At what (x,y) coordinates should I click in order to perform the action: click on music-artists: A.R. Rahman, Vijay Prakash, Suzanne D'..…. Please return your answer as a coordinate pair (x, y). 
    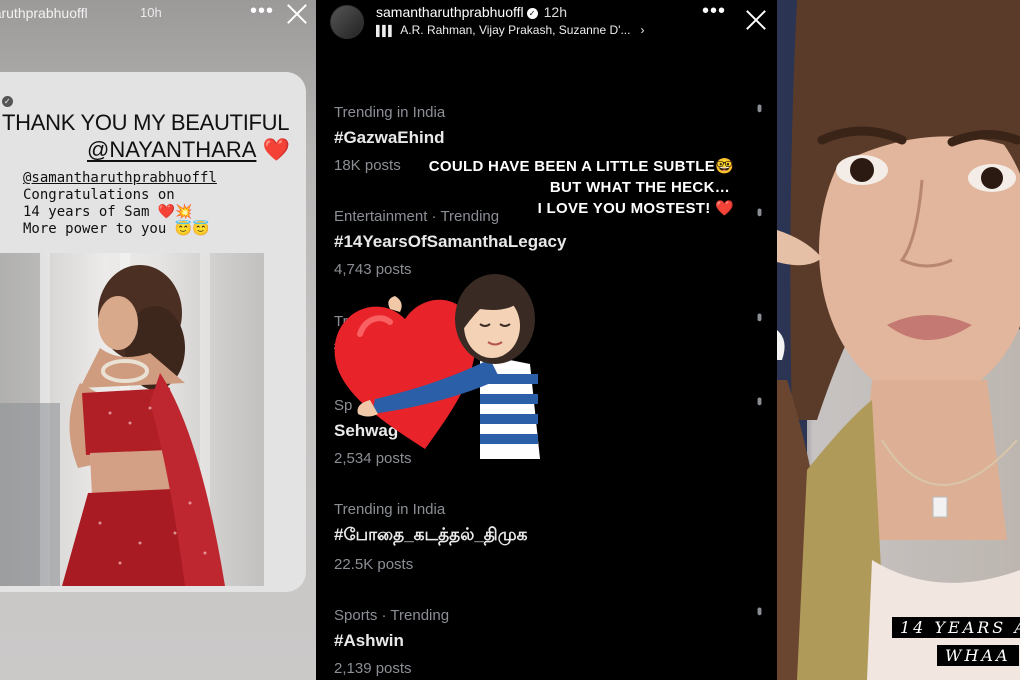
    Looking at the image, I should click on (515, 30).